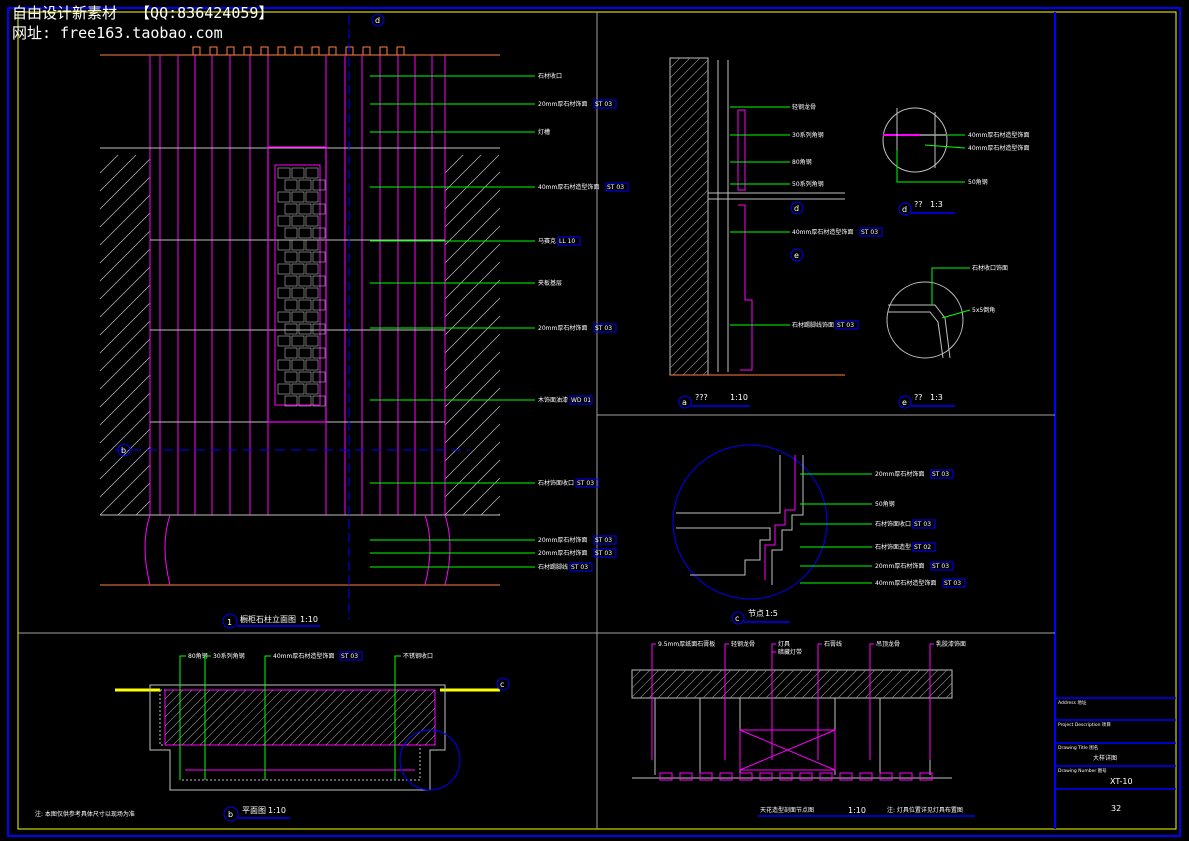  What do you see at coordinates (813, 325) in the screenshot?
I see `callout-label: 石材踢脚线饰面` at bounding box center [813, 325].